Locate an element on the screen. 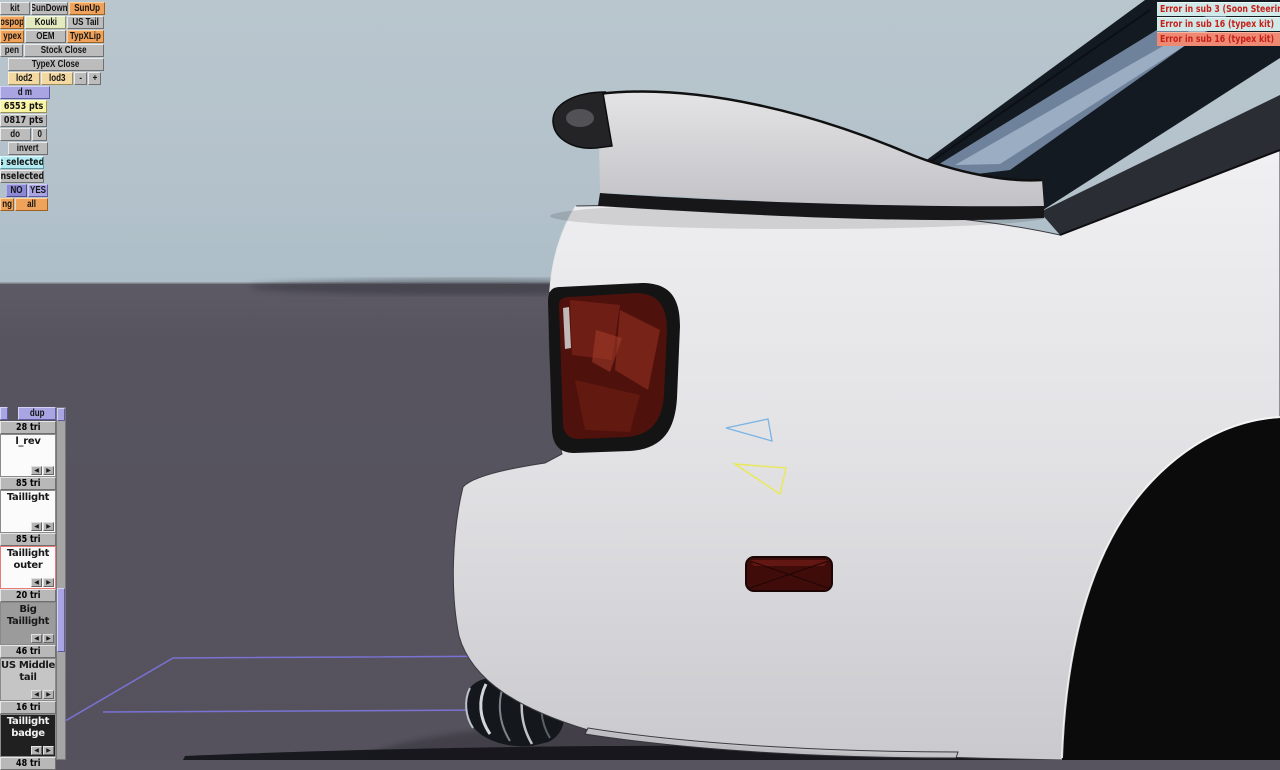  dup-button: dup is located at coordinates (37, 413).